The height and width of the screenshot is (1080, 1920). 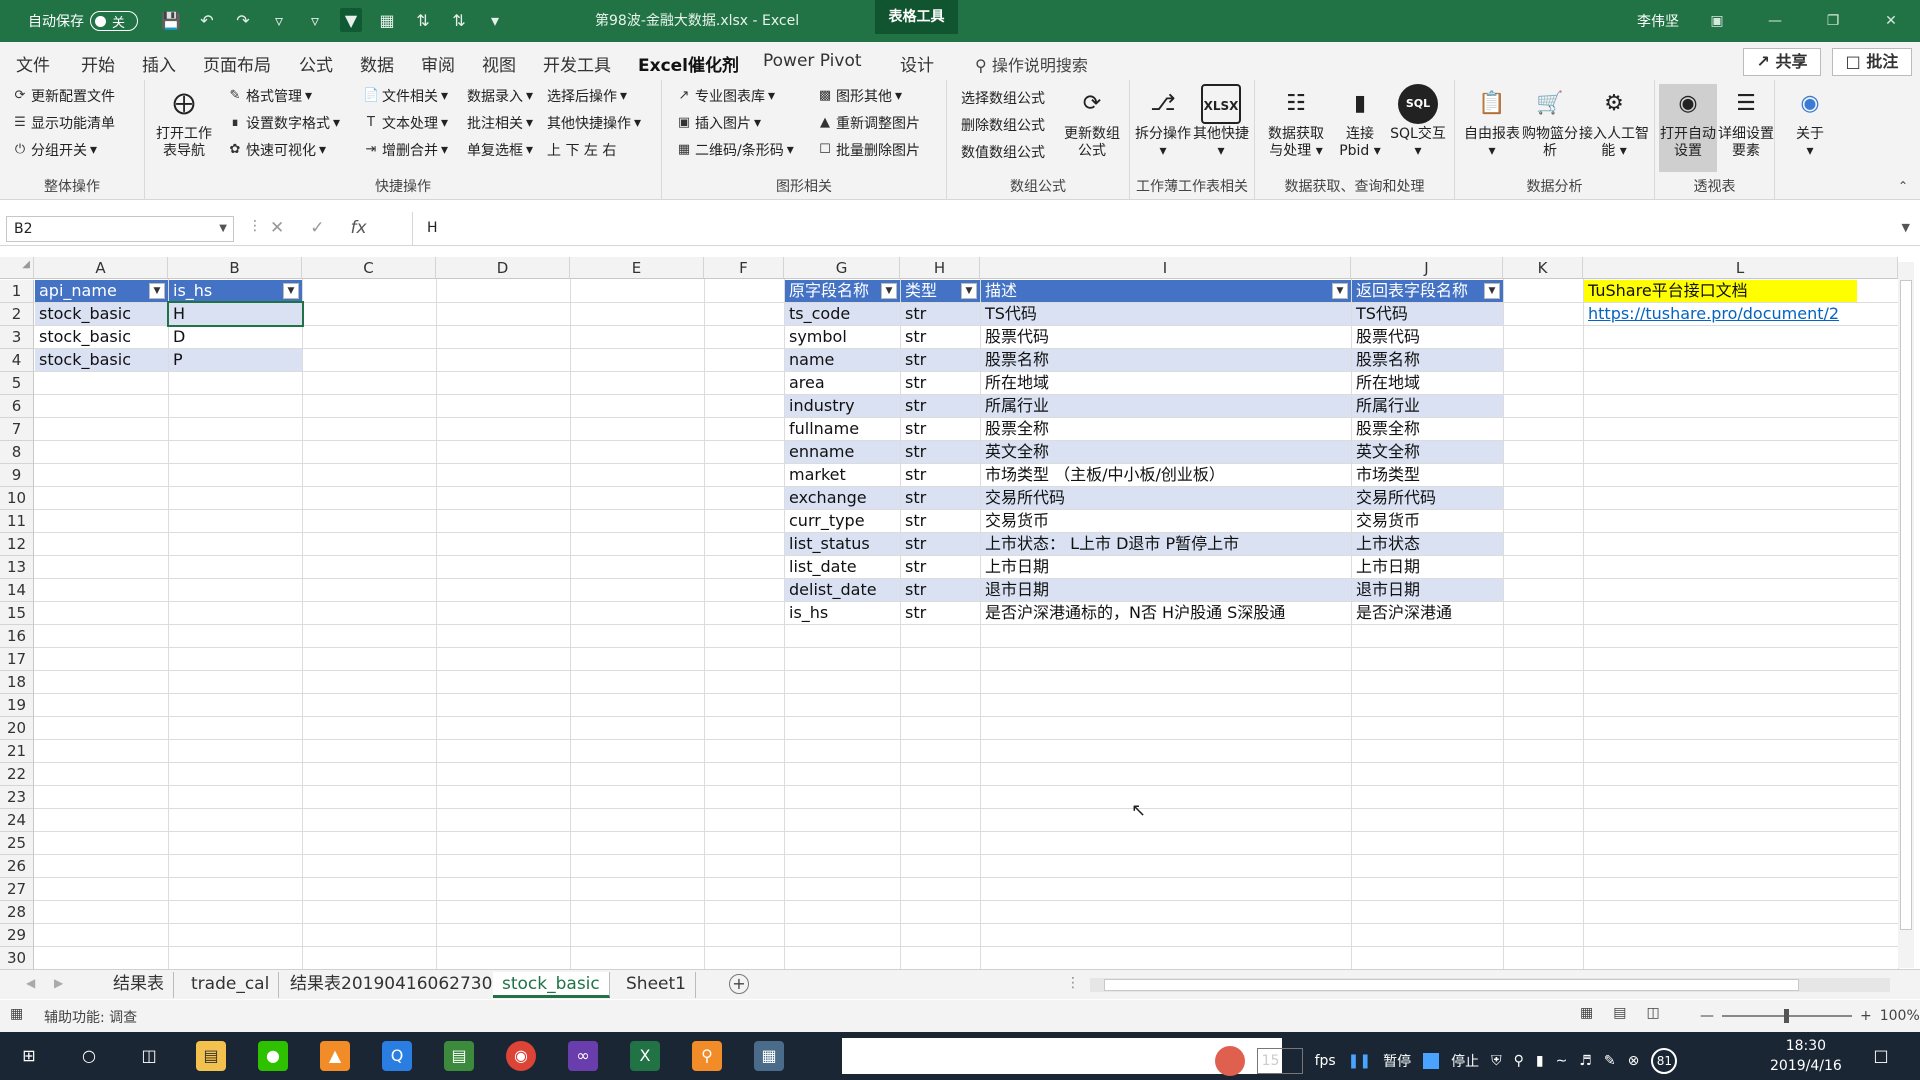 What do you see at coordinates (1279, 1061) in the screenshot?
I see `fps-value: 15` at bounding box center [1279, 1061].